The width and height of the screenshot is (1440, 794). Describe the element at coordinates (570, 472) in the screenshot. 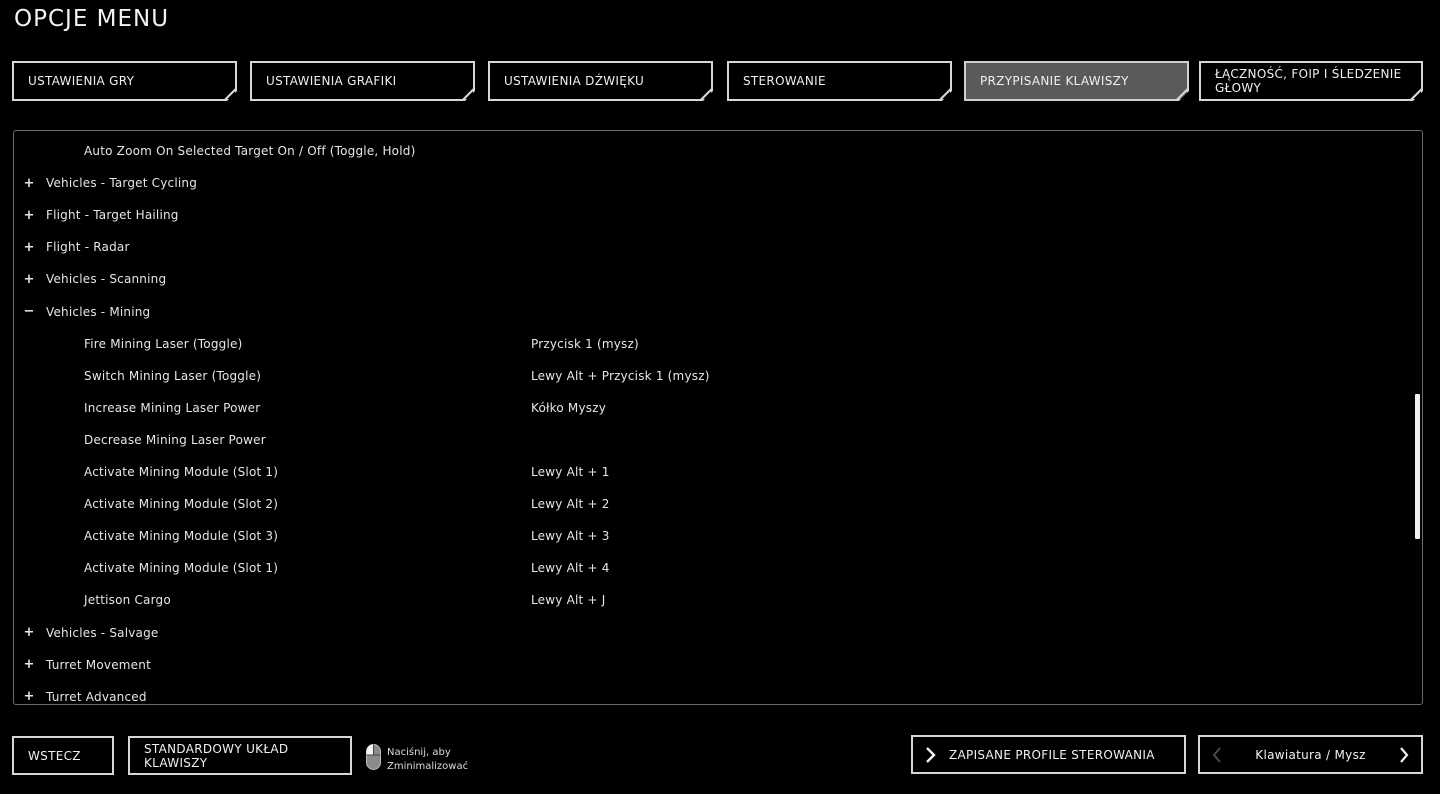

I see `binding-value: Lewy Alt + 1` at that location.